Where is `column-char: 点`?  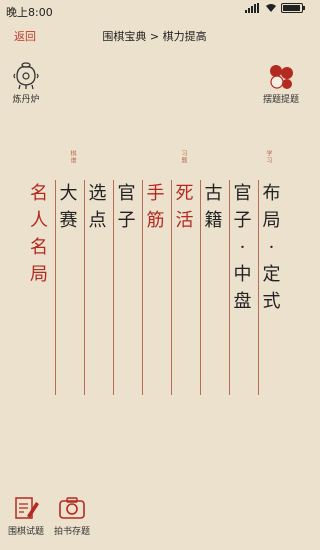 column-char: 点 is located at coordinates (97, 220).